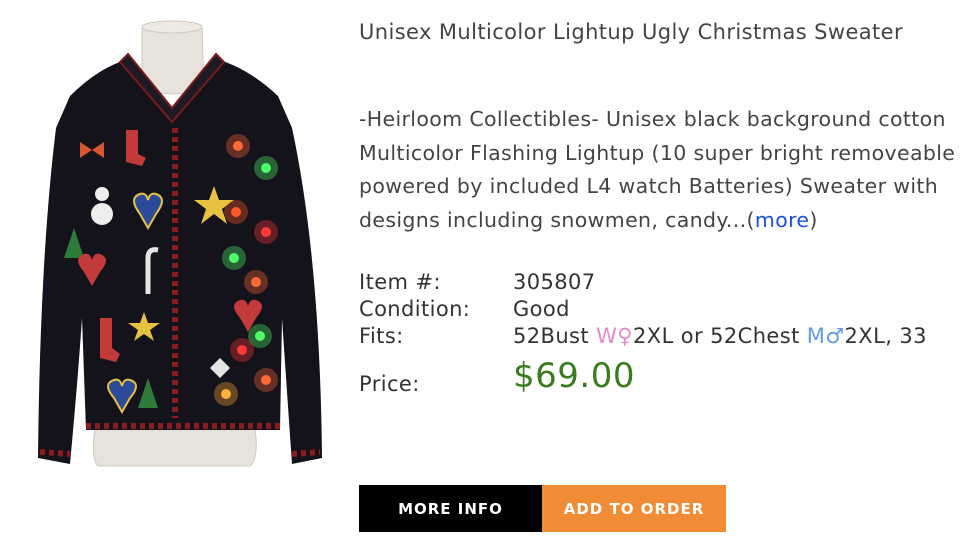 The width and height of the screenshot is (980, 543). What do you see at coordinates (555, 336) in the screenshot?
I see `fits-text: 52Bust` at bounding box center [555, 336].